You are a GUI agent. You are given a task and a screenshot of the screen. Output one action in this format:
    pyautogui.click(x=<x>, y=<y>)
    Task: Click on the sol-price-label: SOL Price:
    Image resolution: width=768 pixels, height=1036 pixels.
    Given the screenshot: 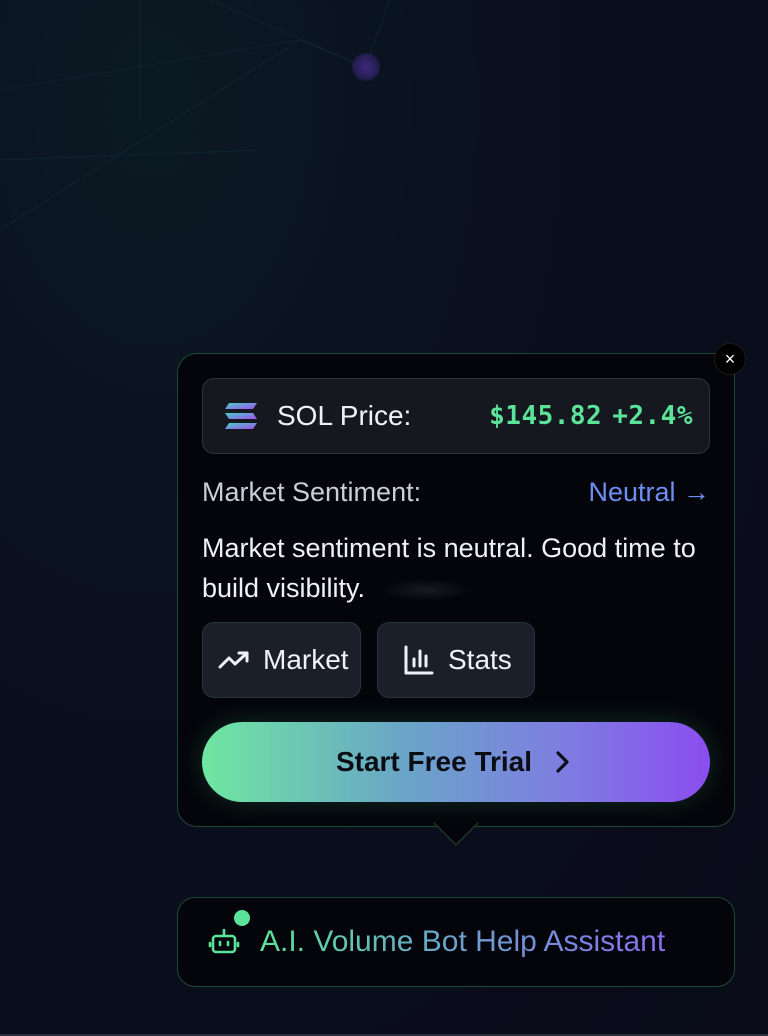 What is the action you would take?
    pyautogui.click(x=344, y=415)
    